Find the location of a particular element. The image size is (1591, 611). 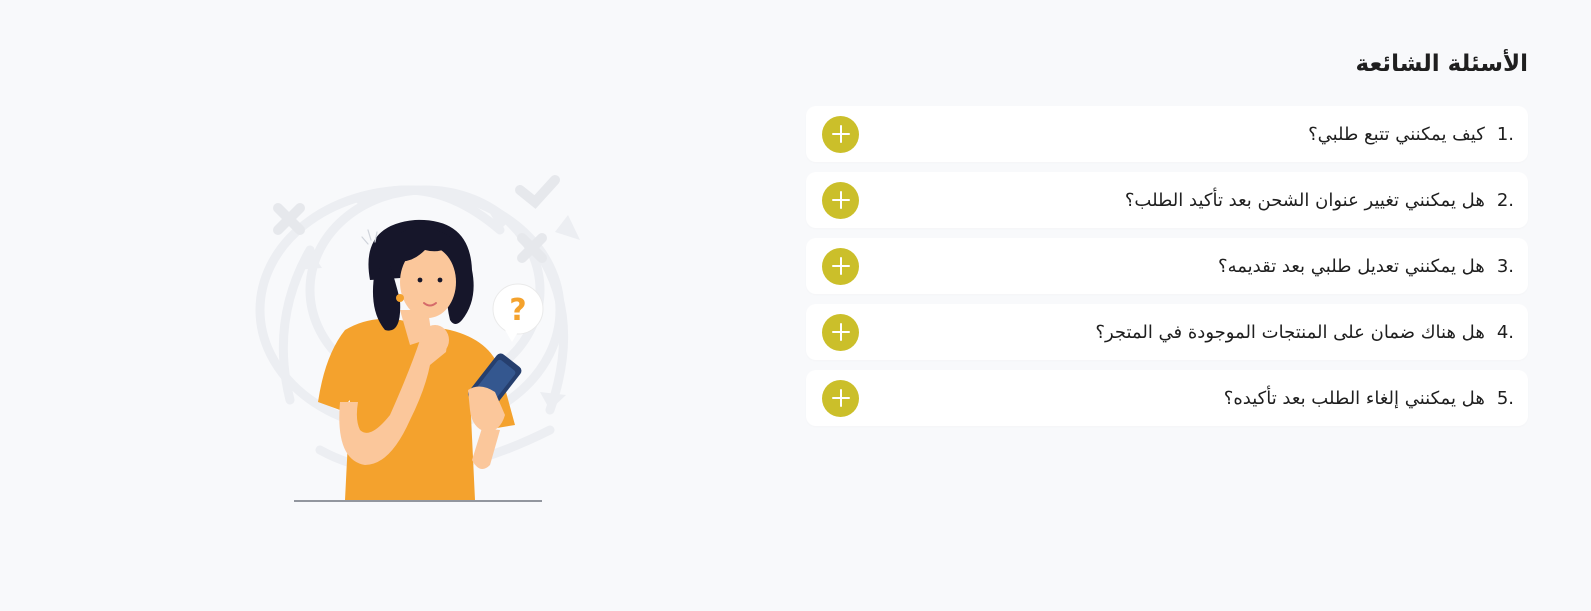

faq-question-text: هل يمكنني إلغاء الطلب بعد تأكيده؟ is located at coordinates (1354, 398).